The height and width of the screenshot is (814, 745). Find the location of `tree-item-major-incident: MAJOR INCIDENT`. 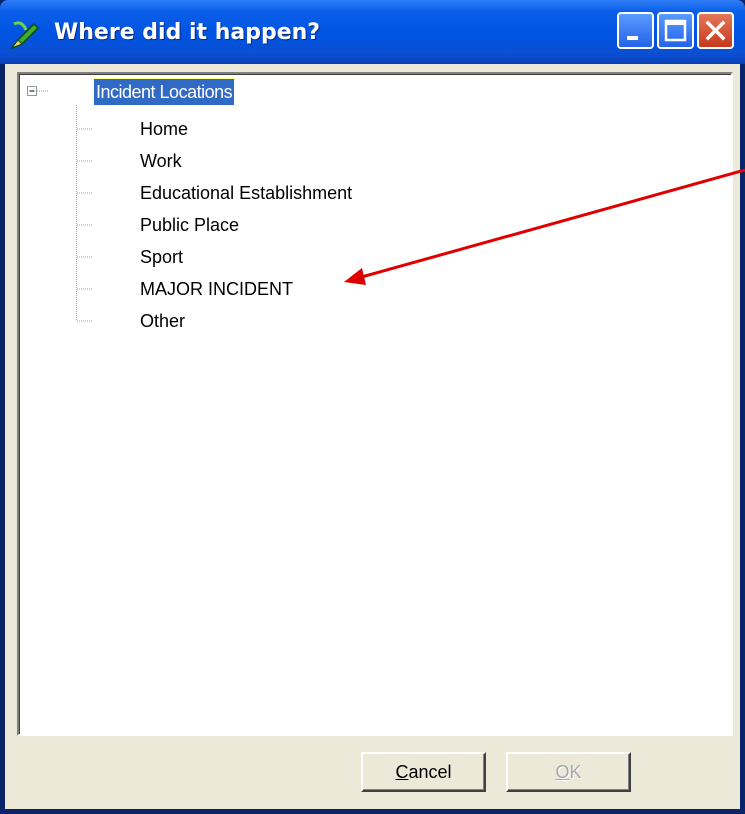

tree-item-major-incident: MAJOR INCIDENT is located at coordinates (216, 289).